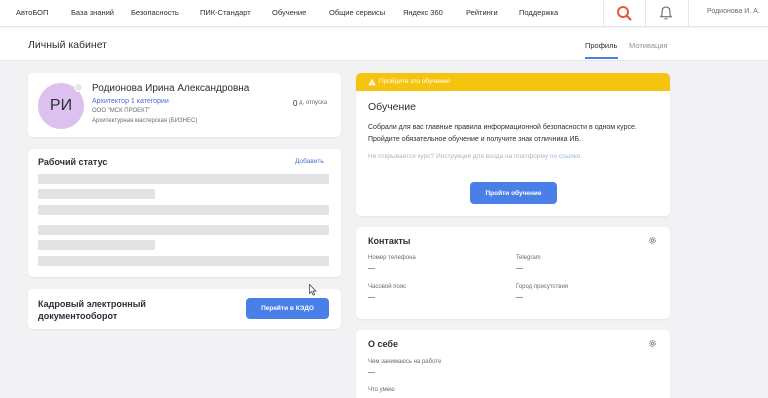 This screenshot has width=768, height=398. I want to click on timezone-value: —, so click(371, 297).